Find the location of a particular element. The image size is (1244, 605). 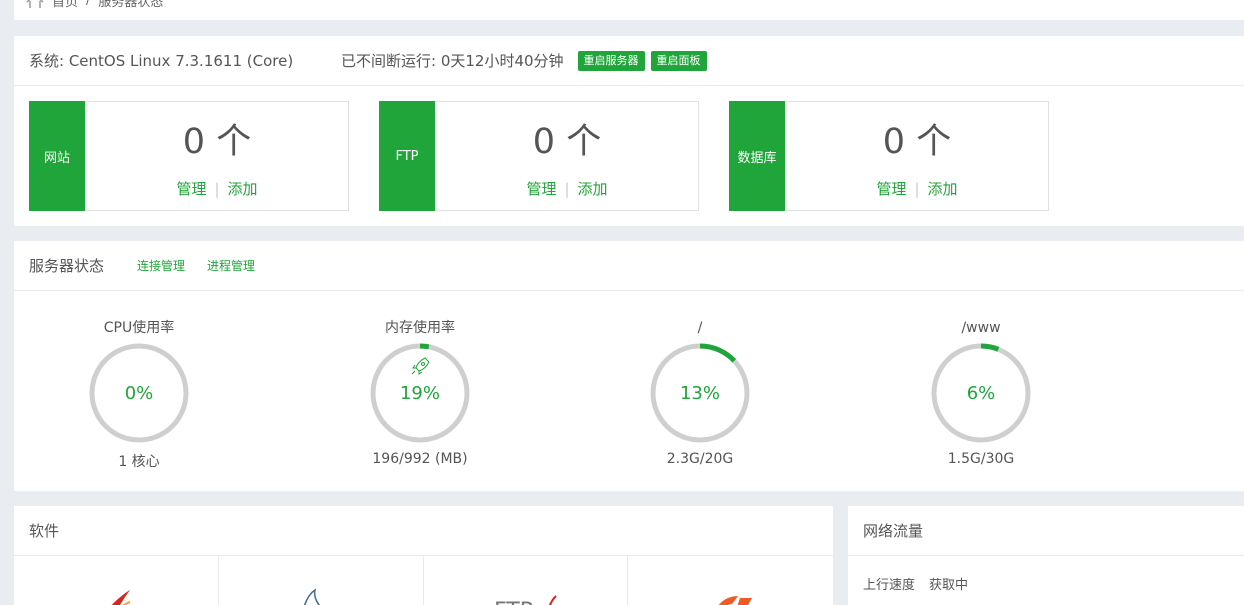

site-card: 网站 0 个 管理 | 添加 is located at coordinates (189, 156).